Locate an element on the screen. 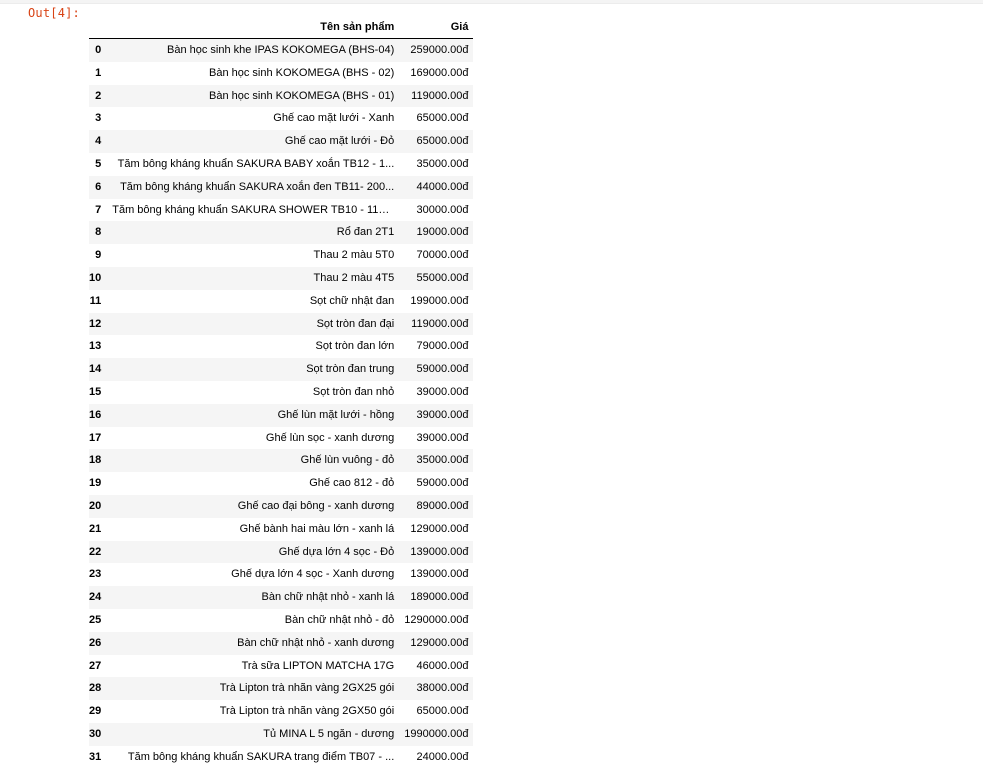 Image resolution: width=983 pixels, height=773 pixels. table-row: 20 Ghế cao đại bông - xanh dương 89000.00đ is located at coordinates (281, 506).